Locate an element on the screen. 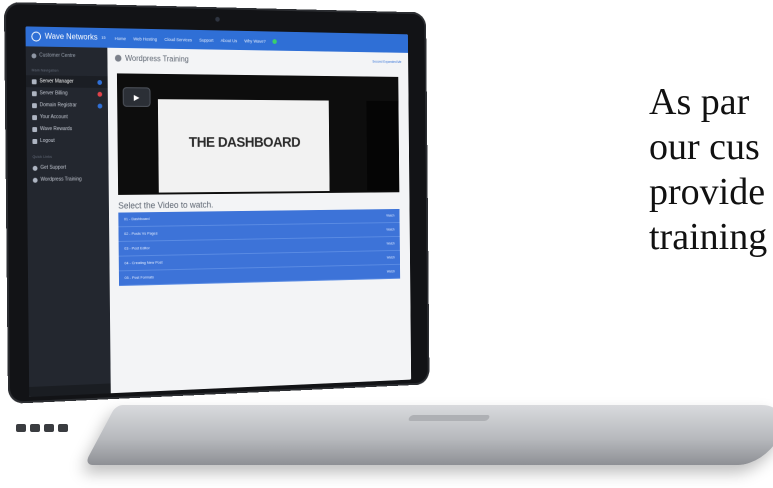  caption-line: provide is located at coordinates (707, 192).